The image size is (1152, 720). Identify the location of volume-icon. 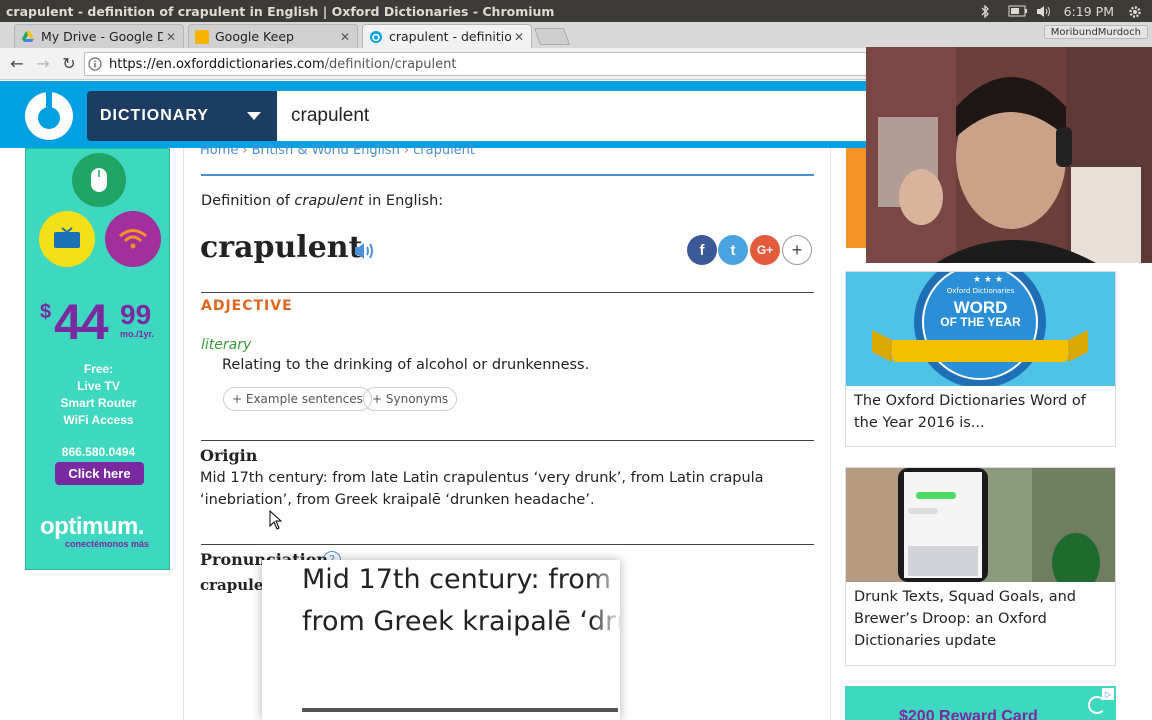
(1043, 11).